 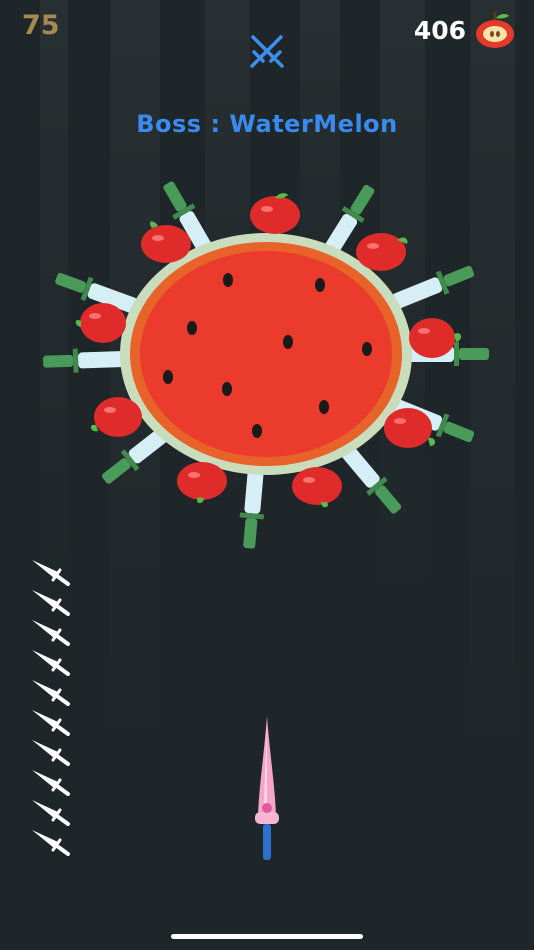 What do you see at coordinates (267, 789) in the screenshot?
I see `player-knife` at bounding box center [267, 789].